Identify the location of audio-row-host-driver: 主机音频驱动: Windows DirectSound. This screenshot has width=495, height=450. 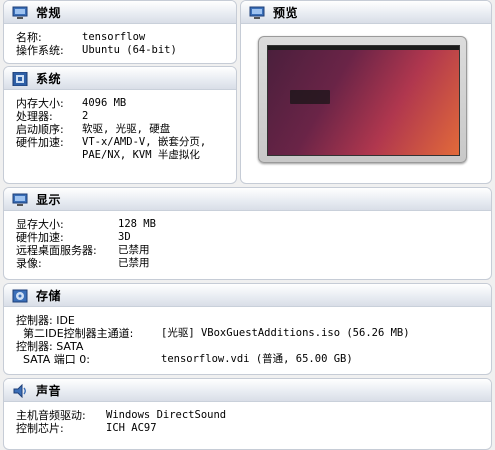
(121, 415).